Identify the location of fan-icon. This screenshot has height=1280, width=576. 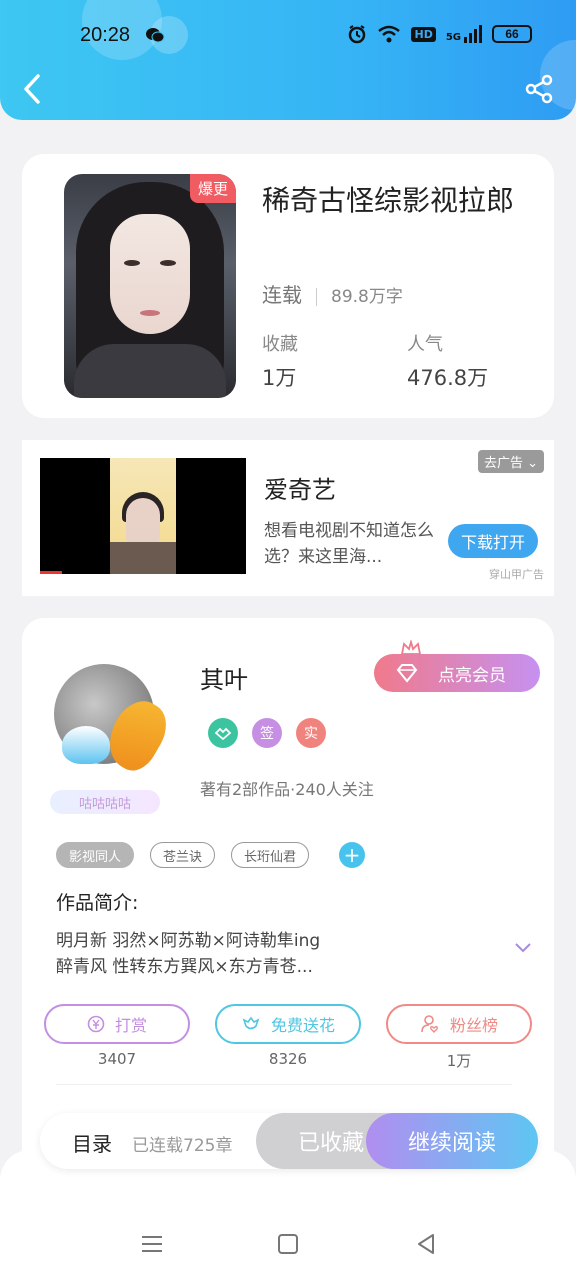
(430, 1024).